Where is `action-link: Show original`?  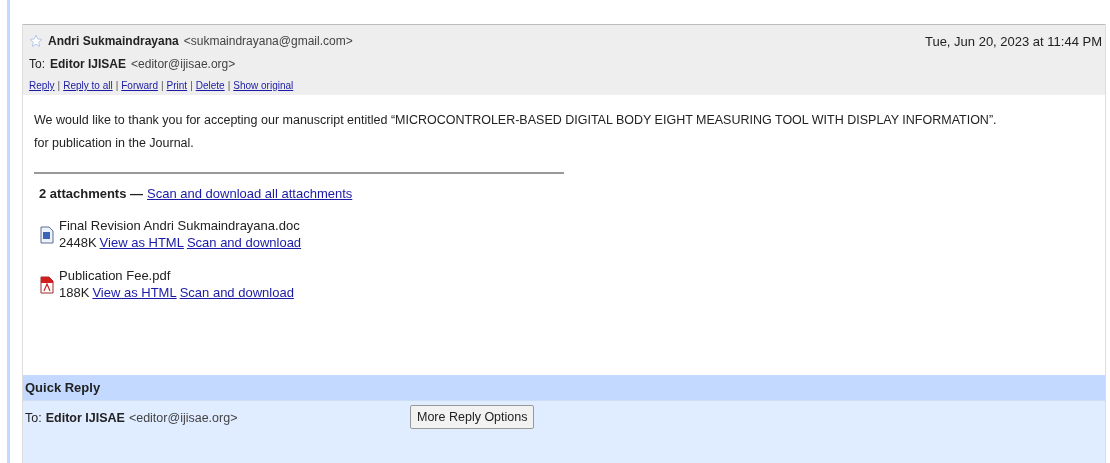 action-link: Show original is located at coordinates (263, 85).